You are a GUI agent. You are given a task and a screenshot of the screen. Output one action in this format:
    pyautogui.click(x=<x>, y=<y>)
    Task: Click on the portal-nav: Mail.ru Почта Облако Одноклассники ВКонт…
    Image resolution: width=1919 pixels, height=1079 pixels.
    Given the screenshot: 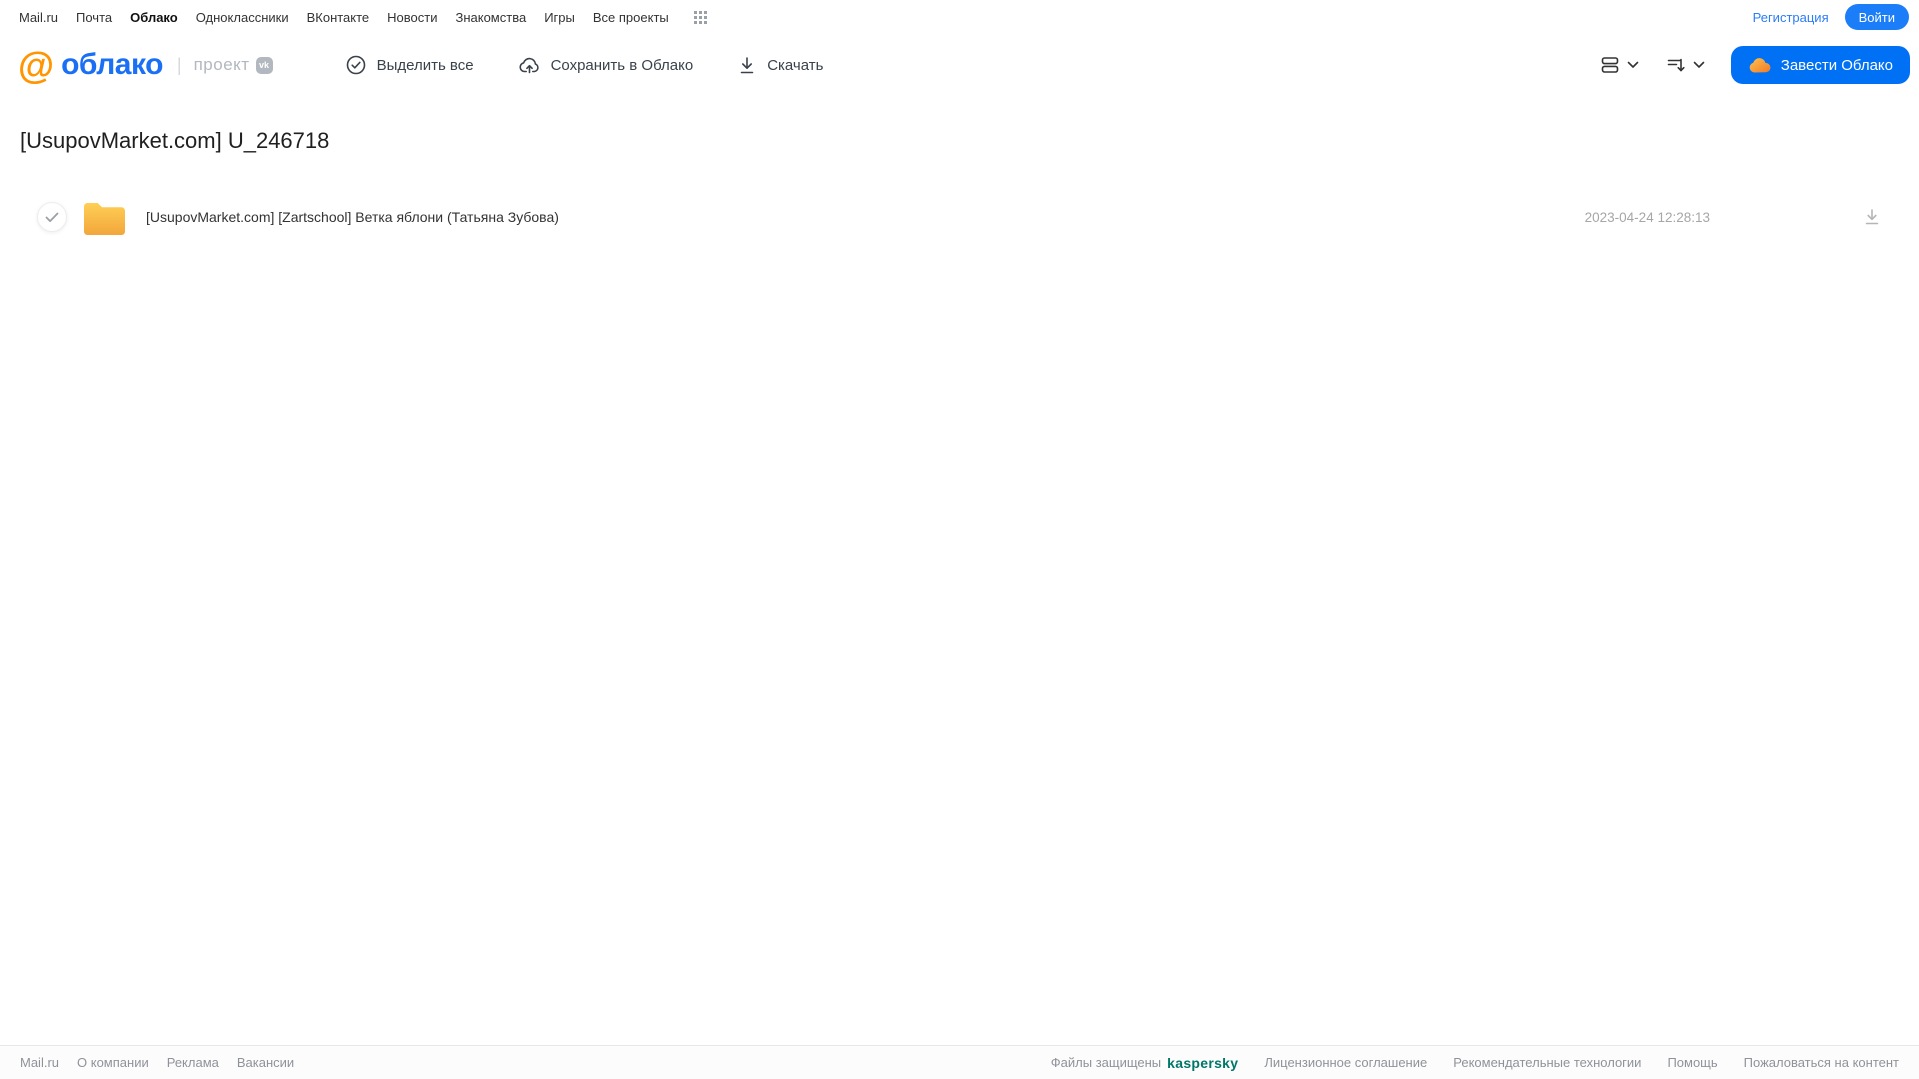 What is the action you would take?
    pyautogui.click(x=959, y=17)
    